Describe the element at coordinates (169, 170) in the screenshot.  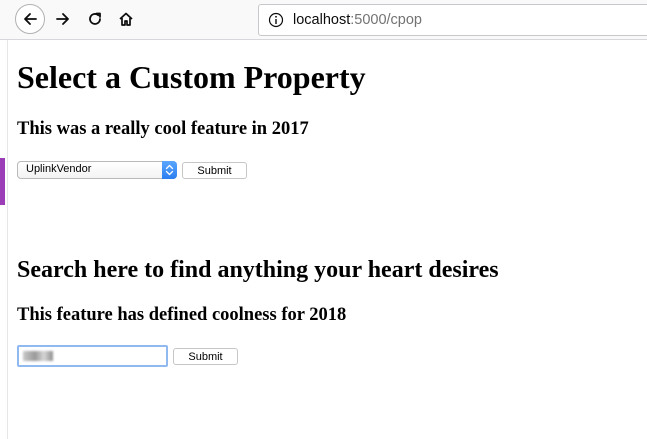
I see `select-arrows-icon` at that location.